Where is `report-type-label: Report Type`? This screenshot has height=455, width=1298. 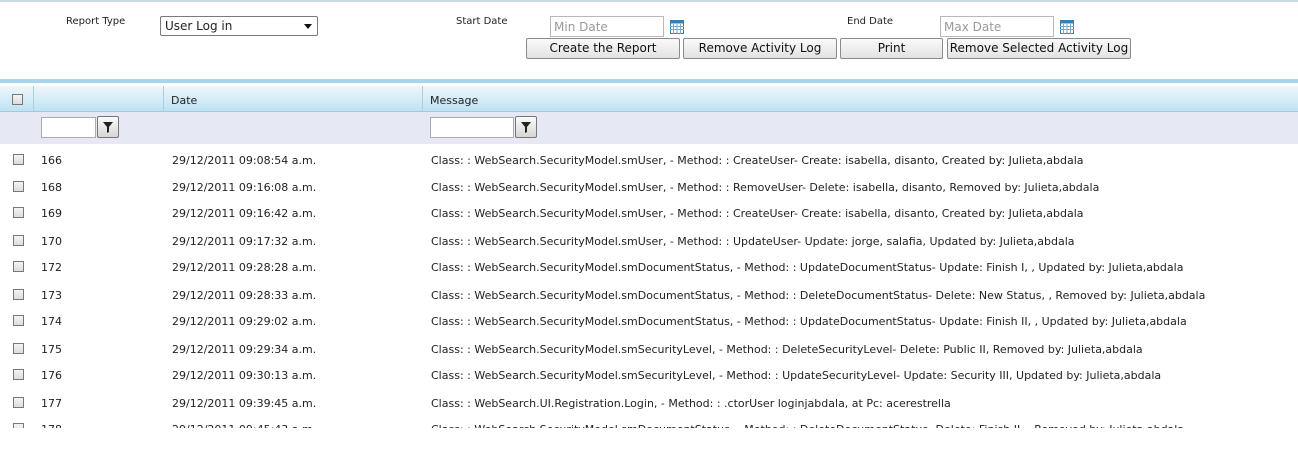 report-type-label: Report Type is located at coordinates (96, 21).